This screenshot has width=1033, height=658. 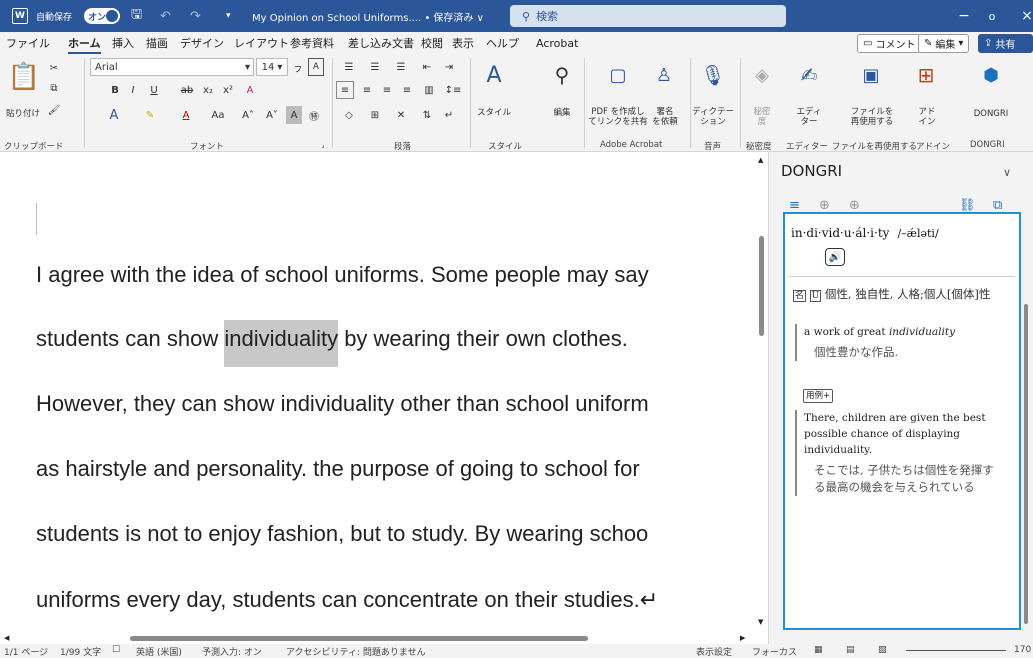 I want to click on font-size-select: 14 ▾, so click(x=272, y=67).